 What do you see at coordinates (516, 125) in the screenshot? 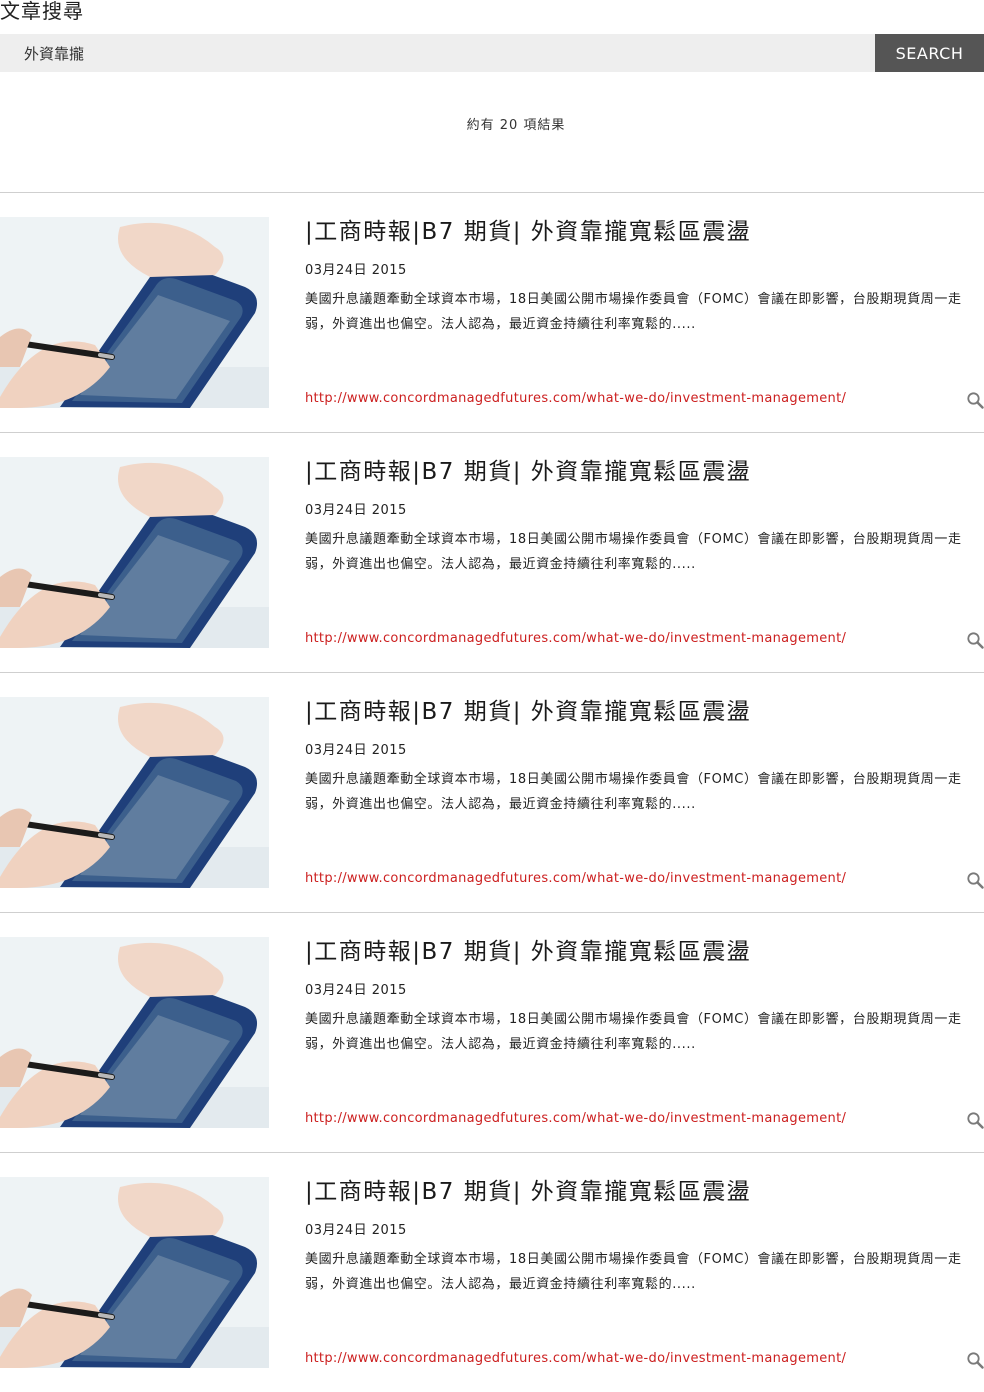
I see `result-count: 約有 20 項結果` at bounding box center [516, 125].